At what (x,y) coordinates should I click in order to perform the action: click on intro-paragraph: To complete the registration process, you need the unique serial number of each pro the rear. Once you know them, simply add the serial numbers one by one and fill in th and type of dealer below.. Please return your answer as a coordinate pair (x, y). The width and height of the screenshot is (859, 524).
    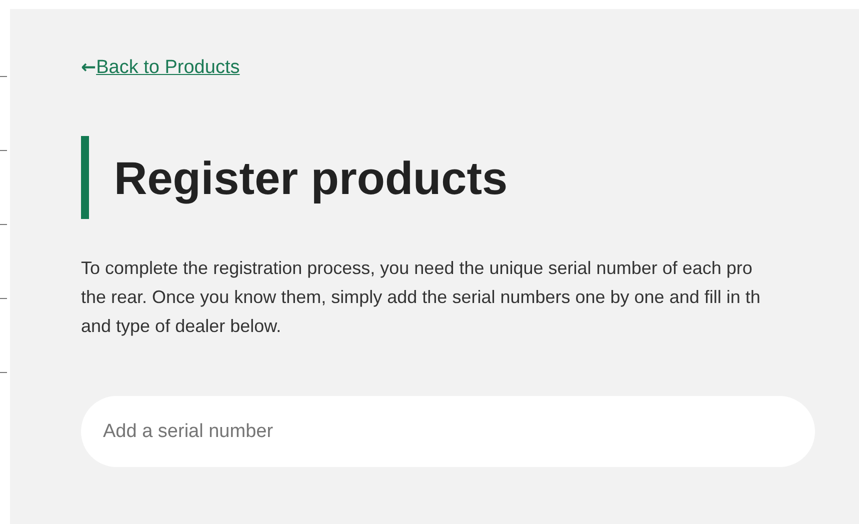
    Looking at the image, I should click on (421, 297).